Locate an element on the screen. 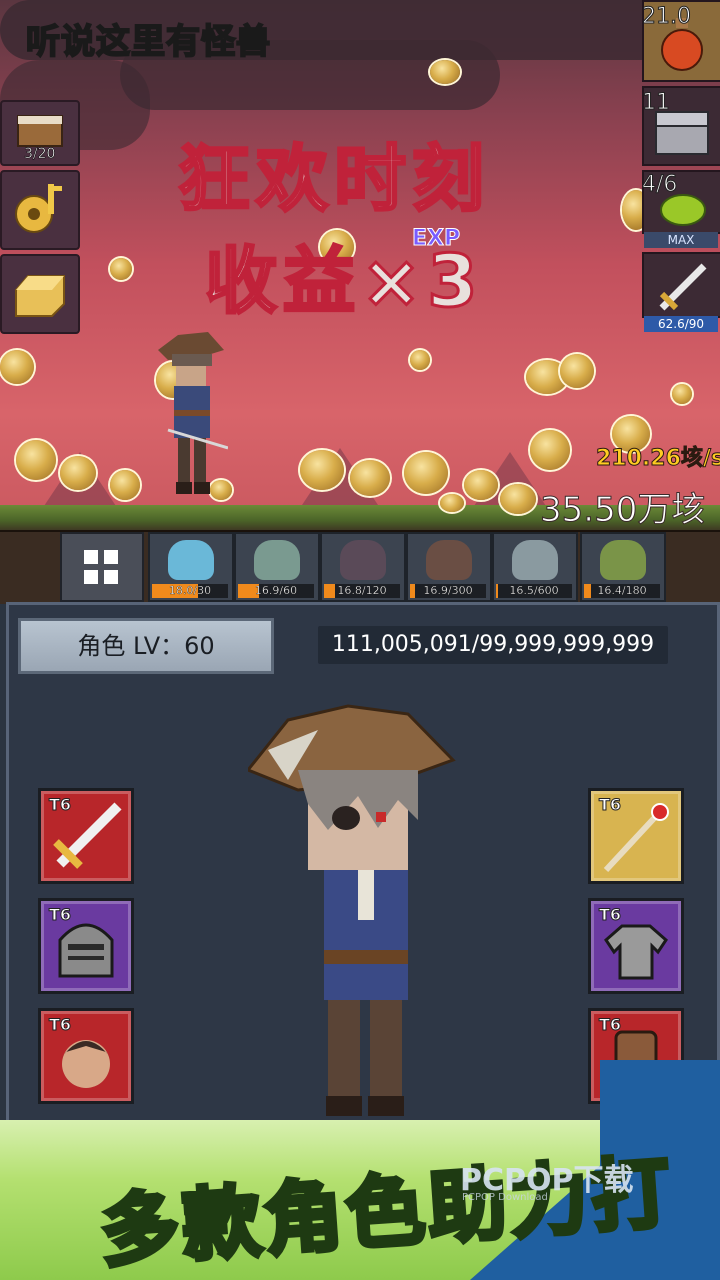  zombie-icon is located at coordinates (277, 560).